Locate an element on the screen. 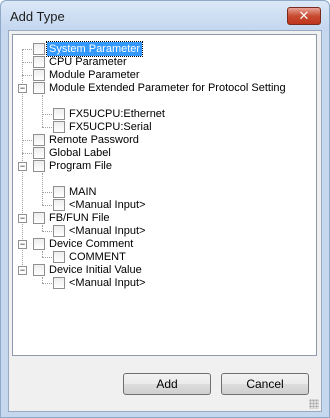 This screenshot has width=330, height=418. tree-item-label: CPU Parameter is located at coordinates (88, 62).